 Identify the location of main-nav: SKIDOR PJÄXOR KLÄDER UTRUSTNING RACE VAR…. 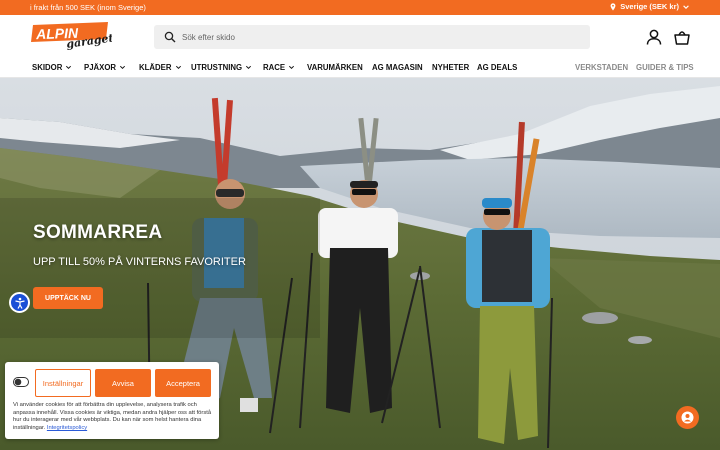
(360, 68).